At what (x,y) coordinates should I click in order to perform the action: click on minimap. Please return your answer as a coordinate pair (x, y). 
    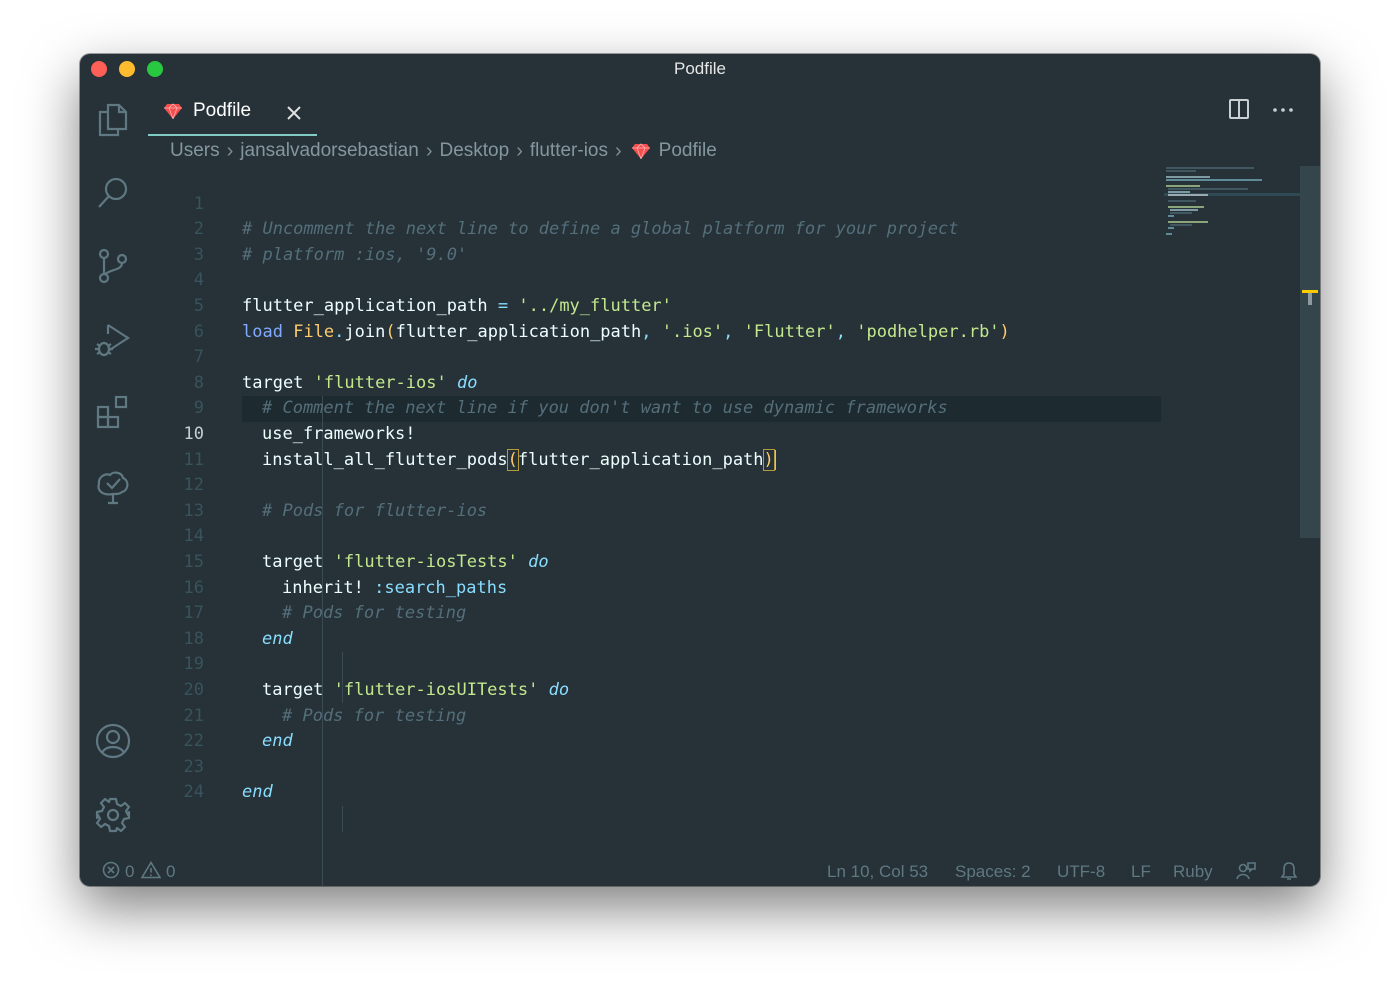
    Looking at the image, I should click on (1232, 206).